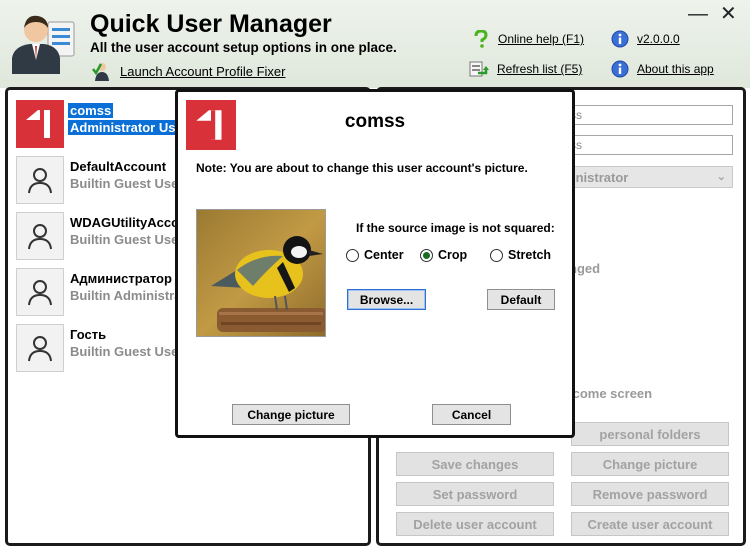 This screenshot has height=550, width=750. I want to click on save-changes-button: Save changes, so click(475, 464).